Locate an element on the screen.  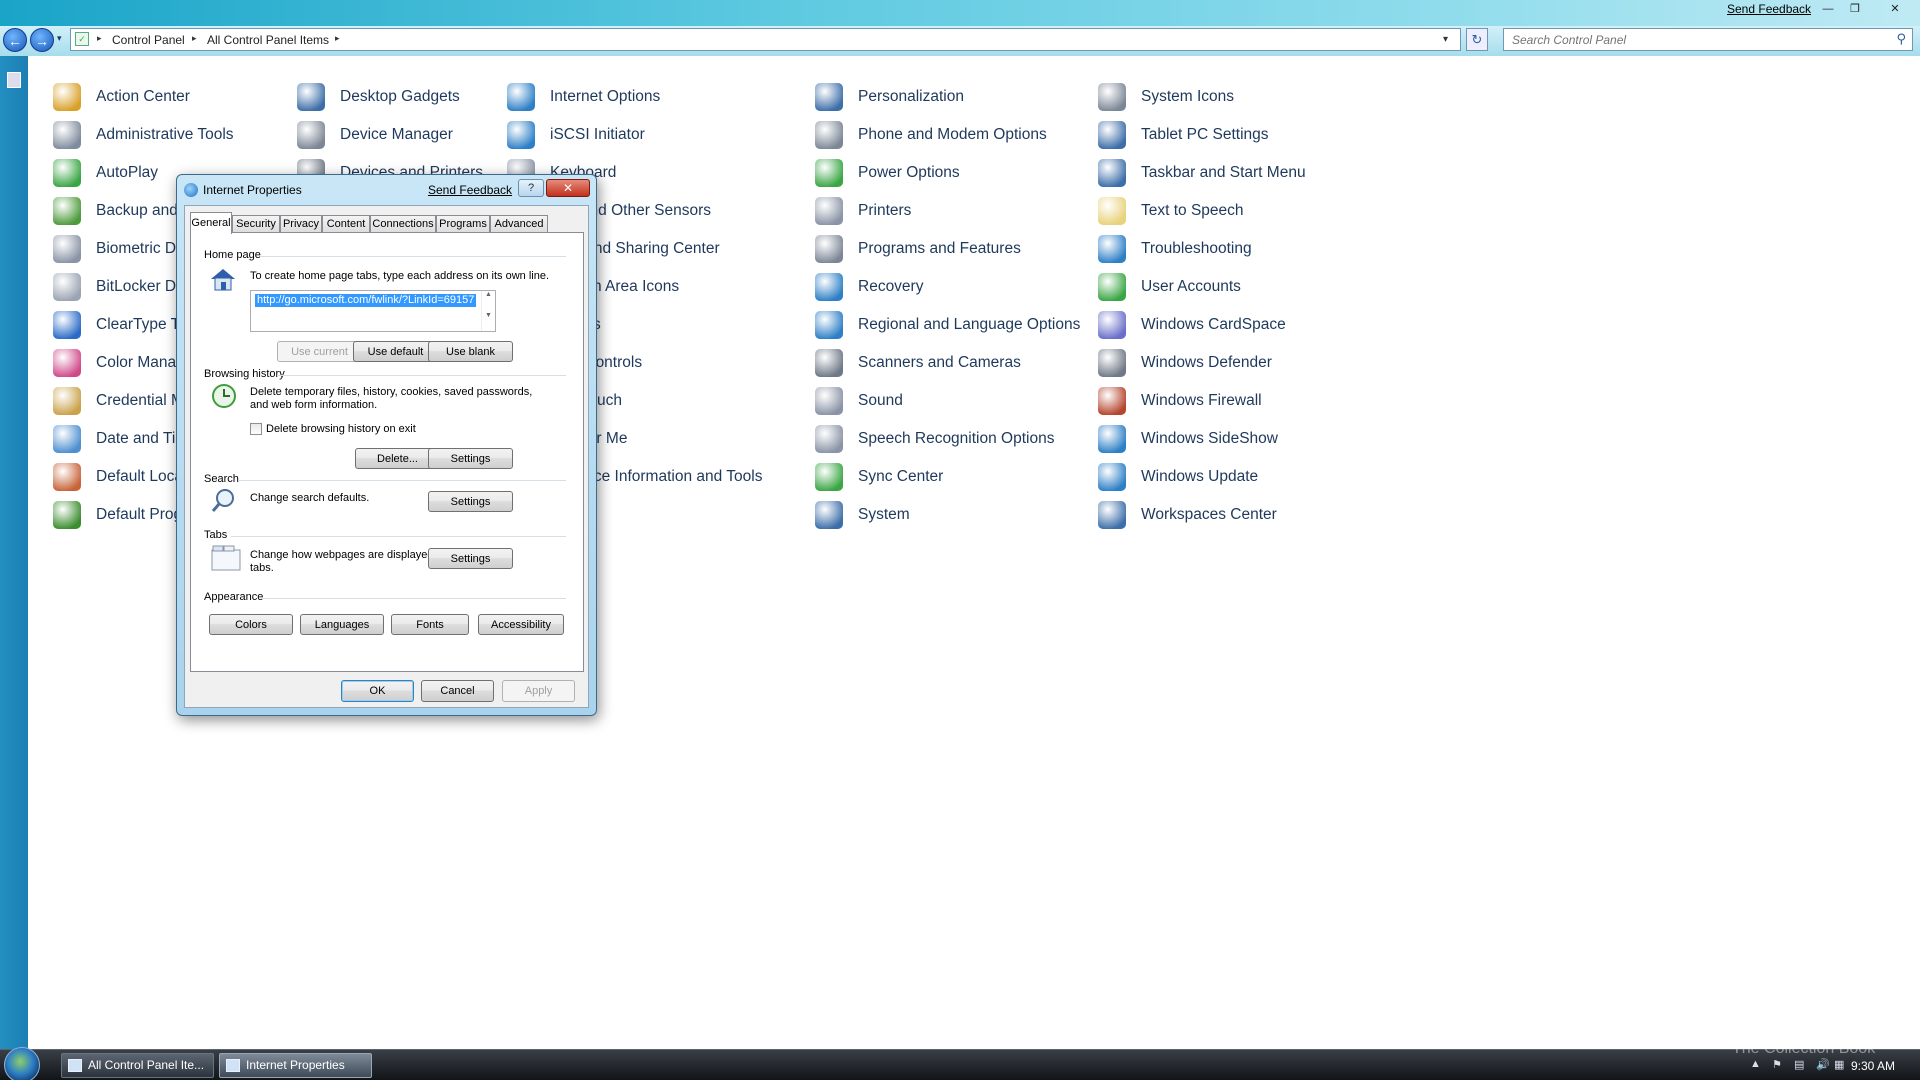
search-input is located at coordinates (1697, 40).